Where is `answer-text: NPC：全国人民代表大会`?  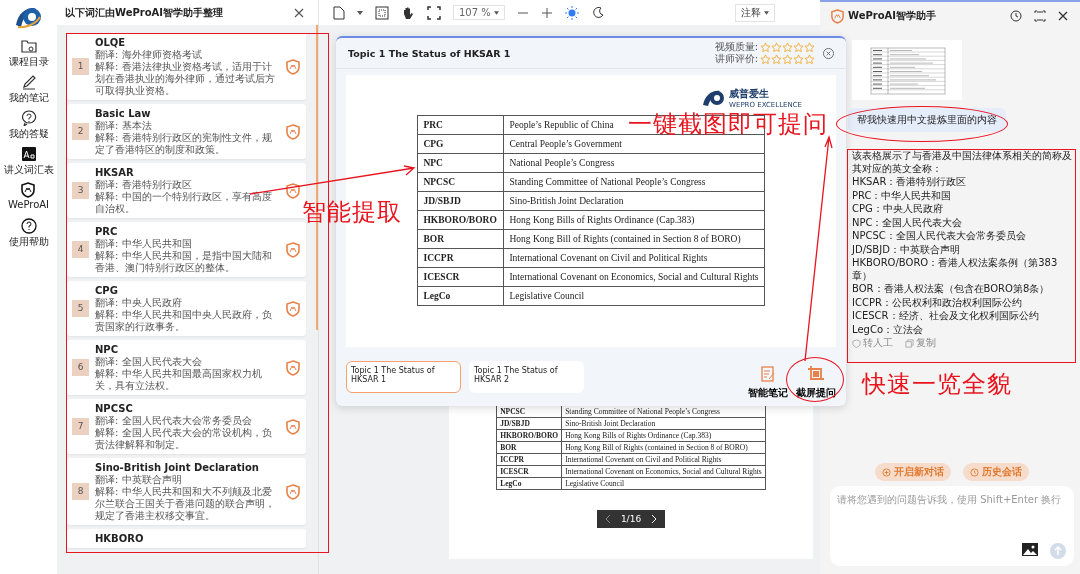 answer-text: NPC：全国人民代表大会 is located at coordinates (908, 222).